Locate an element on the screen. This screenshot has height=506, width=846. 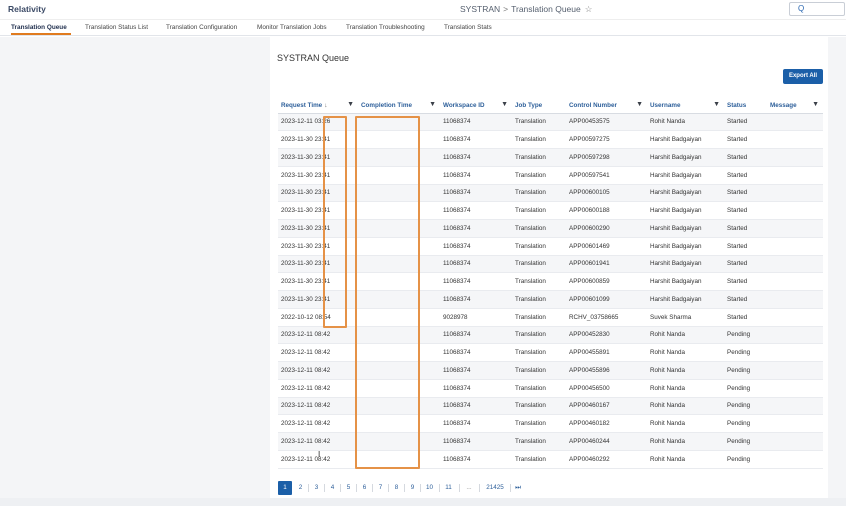
breadcrumb-current: Translation Queue is located at coordinates (546, 9).